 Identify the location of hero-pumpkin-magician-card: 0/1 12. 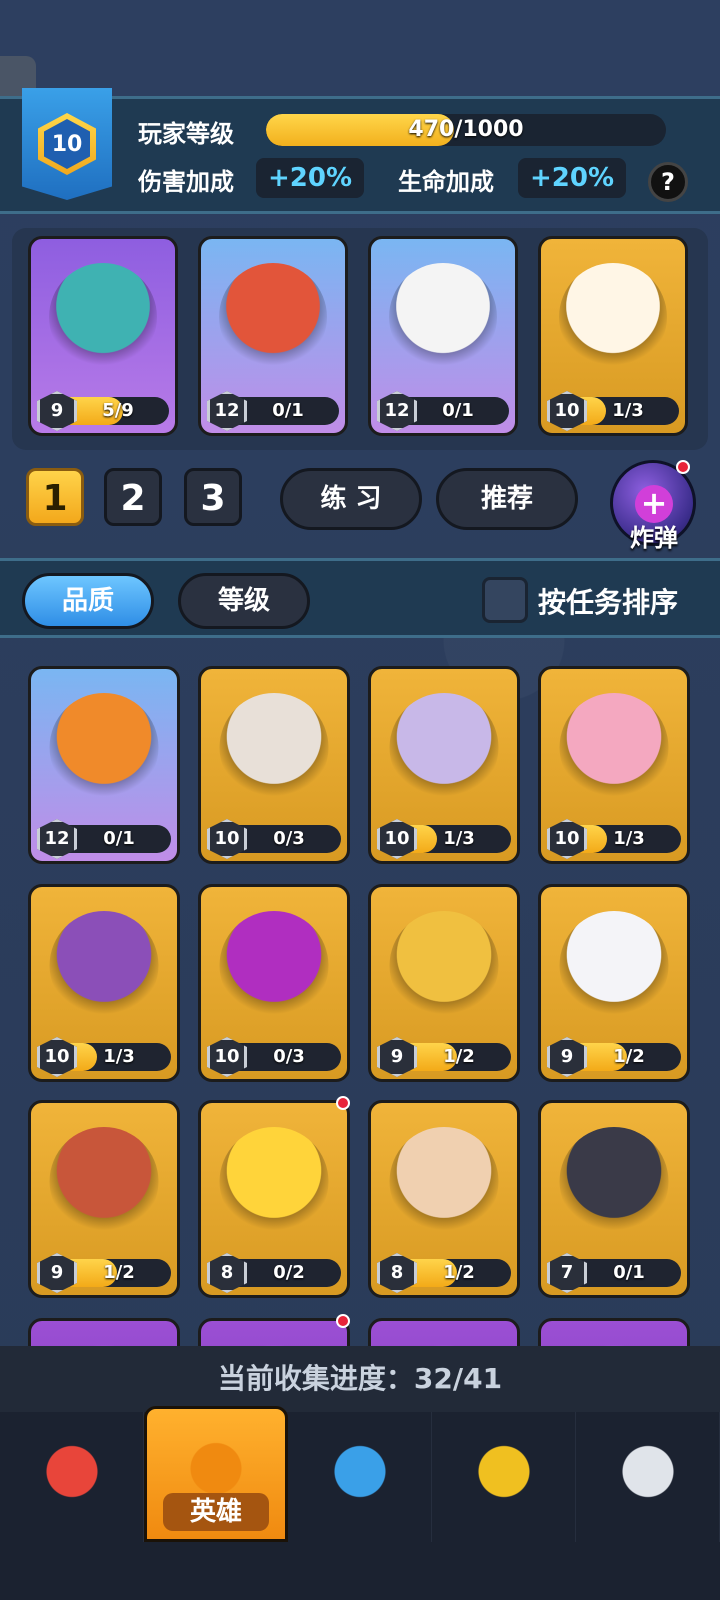
(104, 765).